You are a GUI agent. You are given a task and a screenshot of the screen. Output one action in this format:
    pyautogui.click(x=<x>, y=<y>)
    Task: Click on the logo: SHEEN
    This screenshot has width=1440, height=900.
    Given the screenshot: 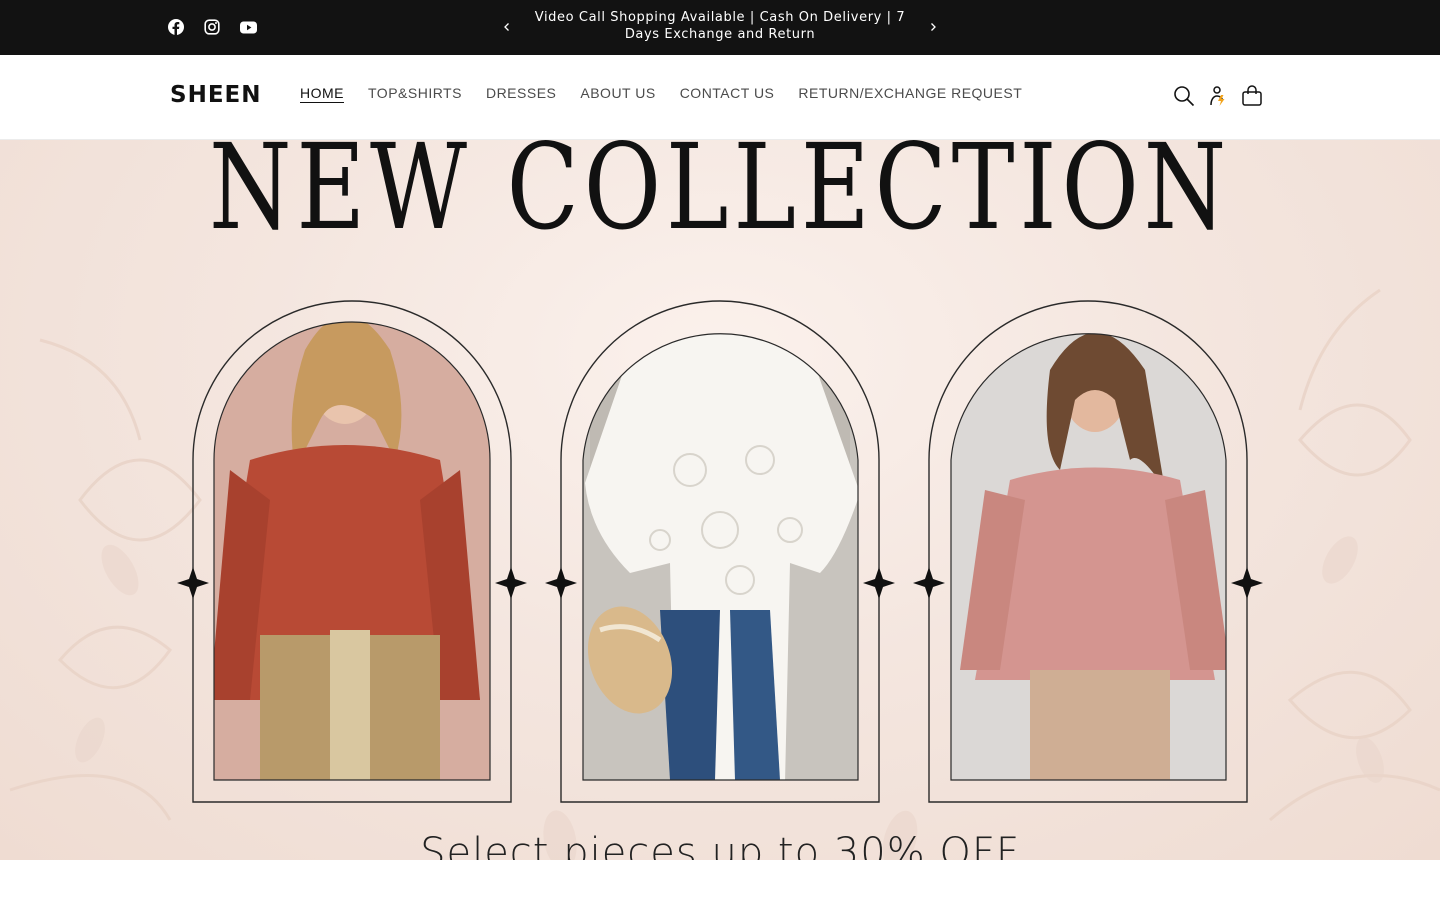 What is the action you would take?
    pyautogui.click(x=216, y=95)
    